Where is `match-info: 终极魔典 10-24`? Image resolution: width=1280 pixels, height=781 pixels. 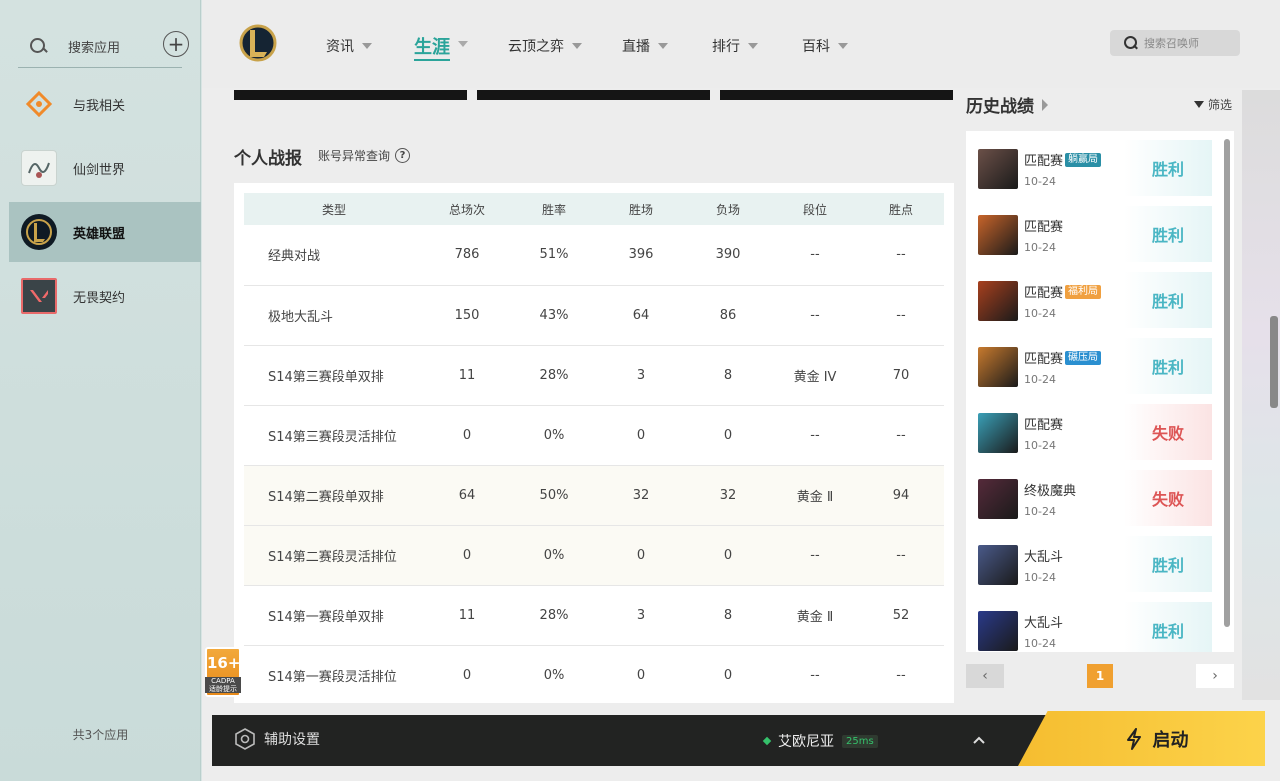 match-info: 终极魔典 10-24 is located at coordinates (1074, 499).